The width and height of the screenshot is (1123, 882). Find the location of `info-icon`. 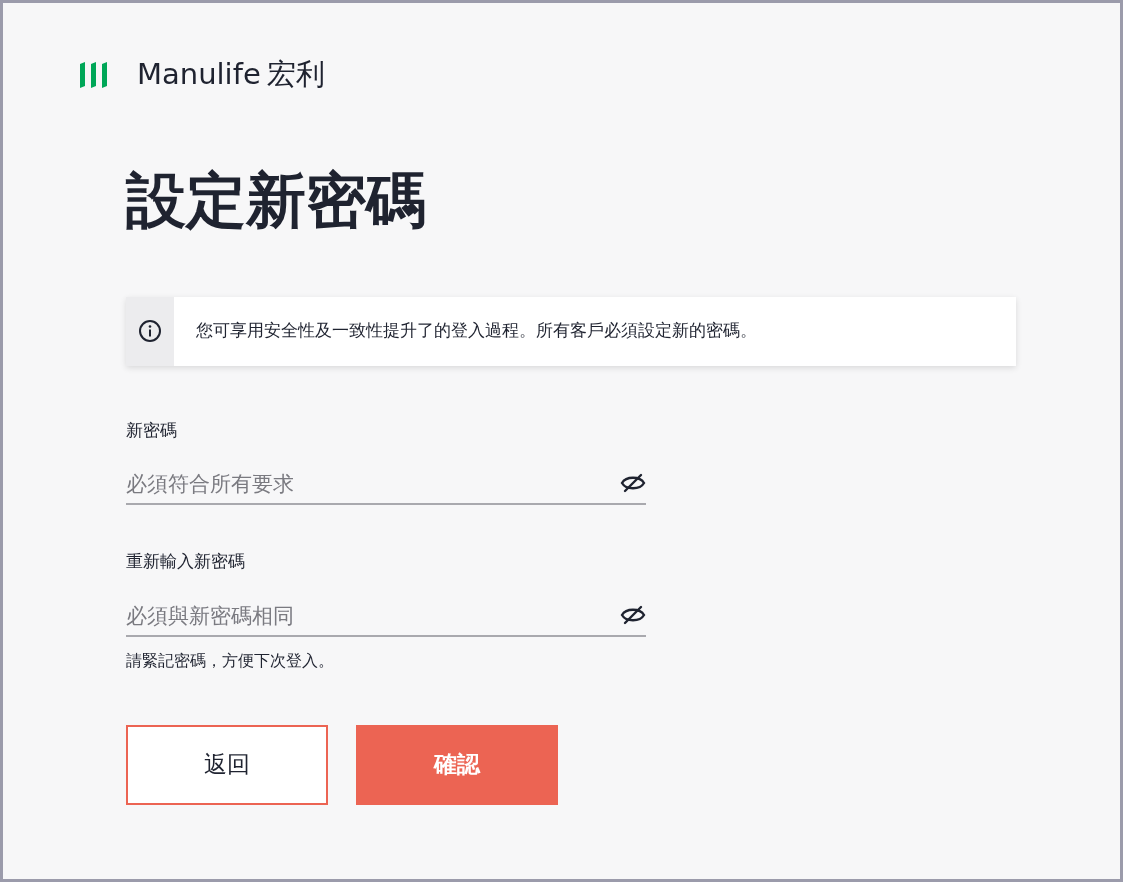

info-icon is located at coordinates (150, 331).